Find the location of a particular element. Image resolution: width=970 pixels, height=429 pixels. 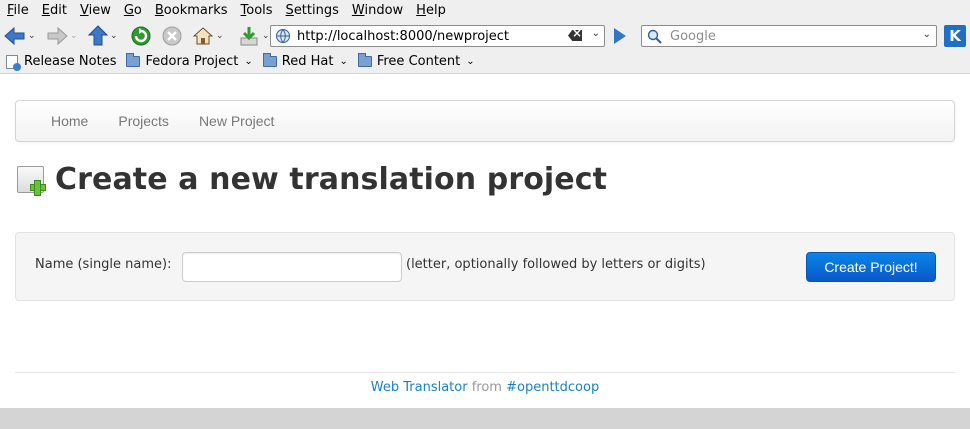

menu-item-file: File is located at coordinates (17, 11).